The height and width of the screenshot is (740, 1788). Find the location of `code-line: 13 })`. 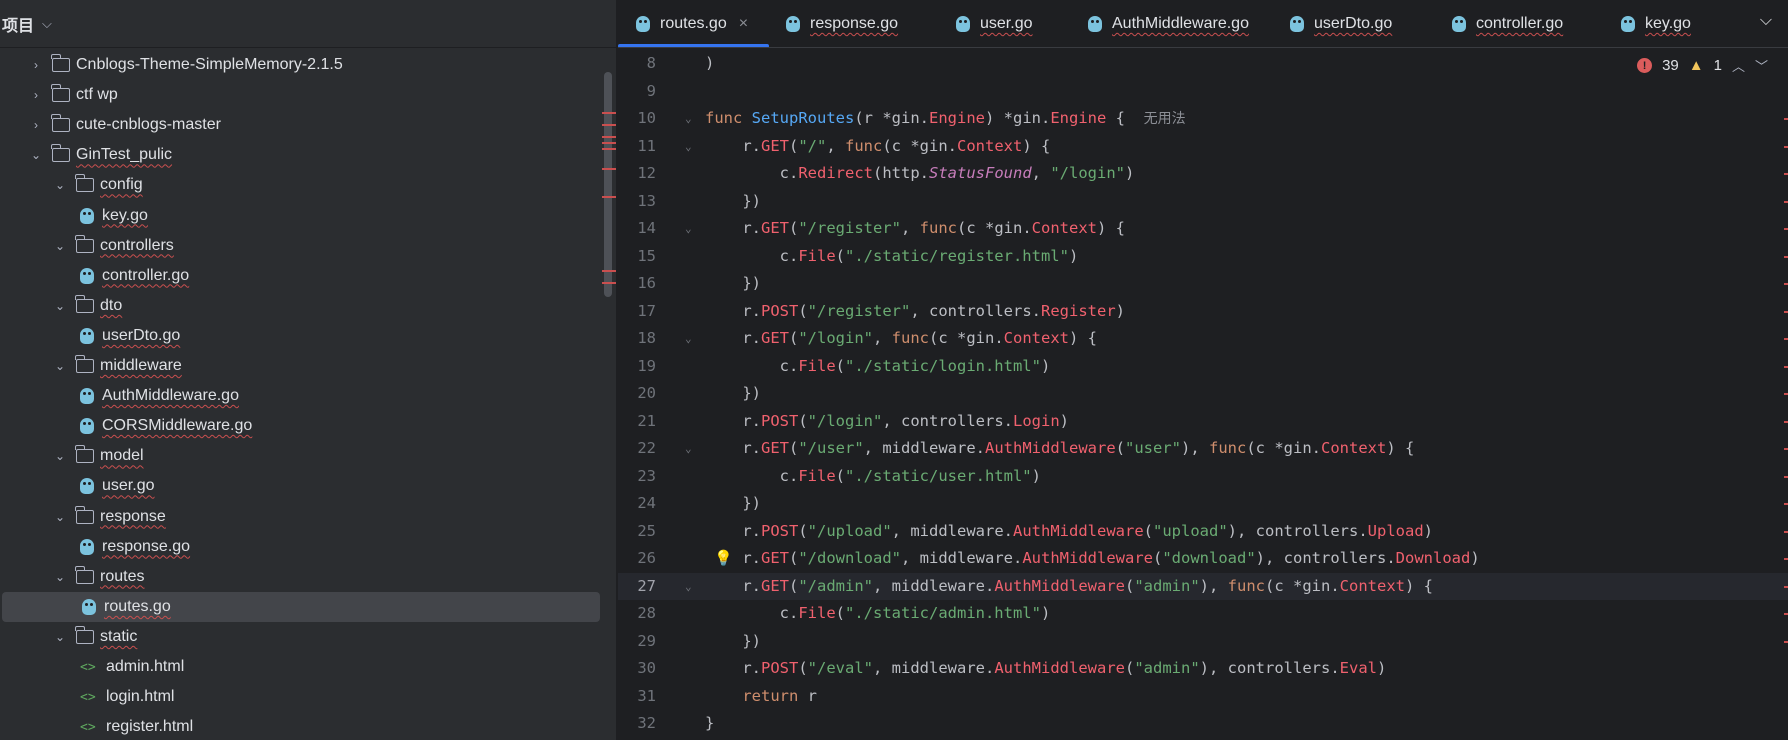

code-line: 13 }) is located at coordinates (1203, 202).